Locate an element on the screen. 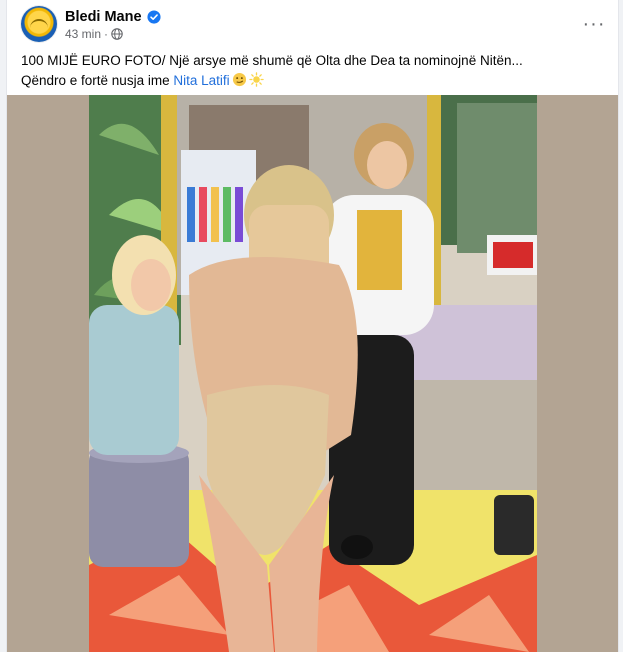 This screenshot has width=623, height=652. avatar-logo-mark is located at coordinates (39, 24).